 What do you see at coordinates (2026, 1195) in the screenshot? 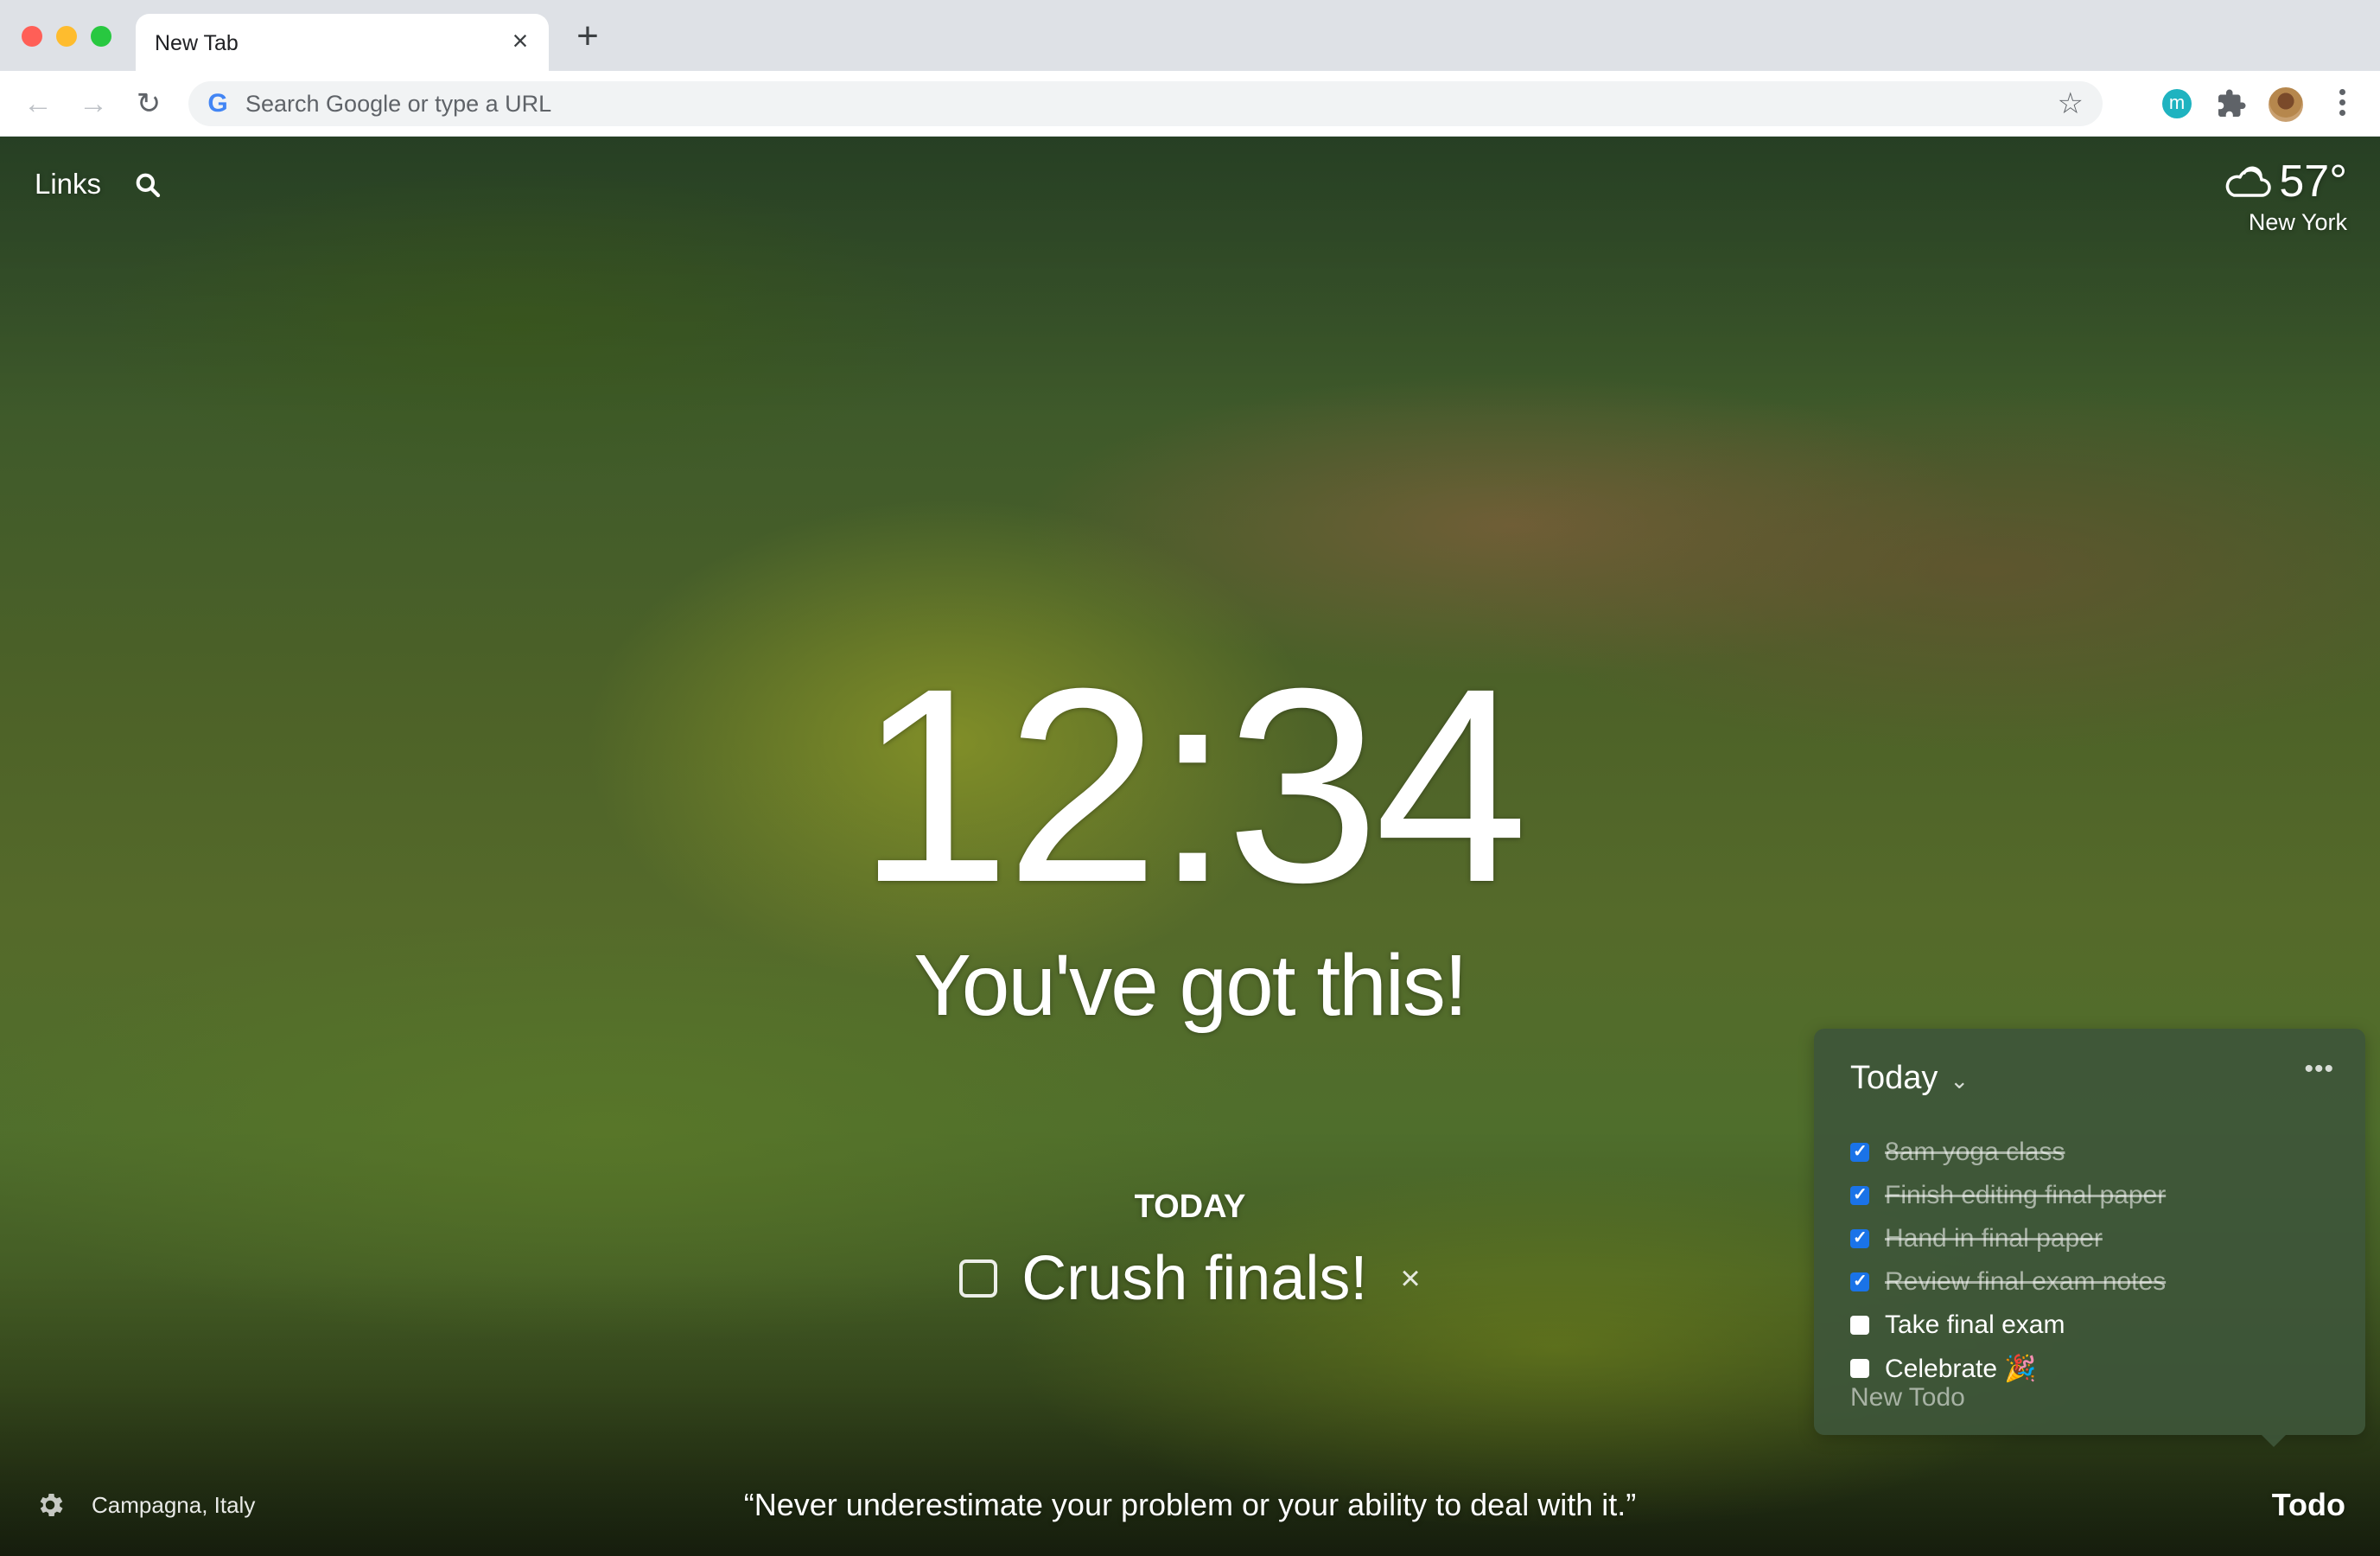
I see `todo-text: Finish editing final paper` at bounding box center [2026, 1195].